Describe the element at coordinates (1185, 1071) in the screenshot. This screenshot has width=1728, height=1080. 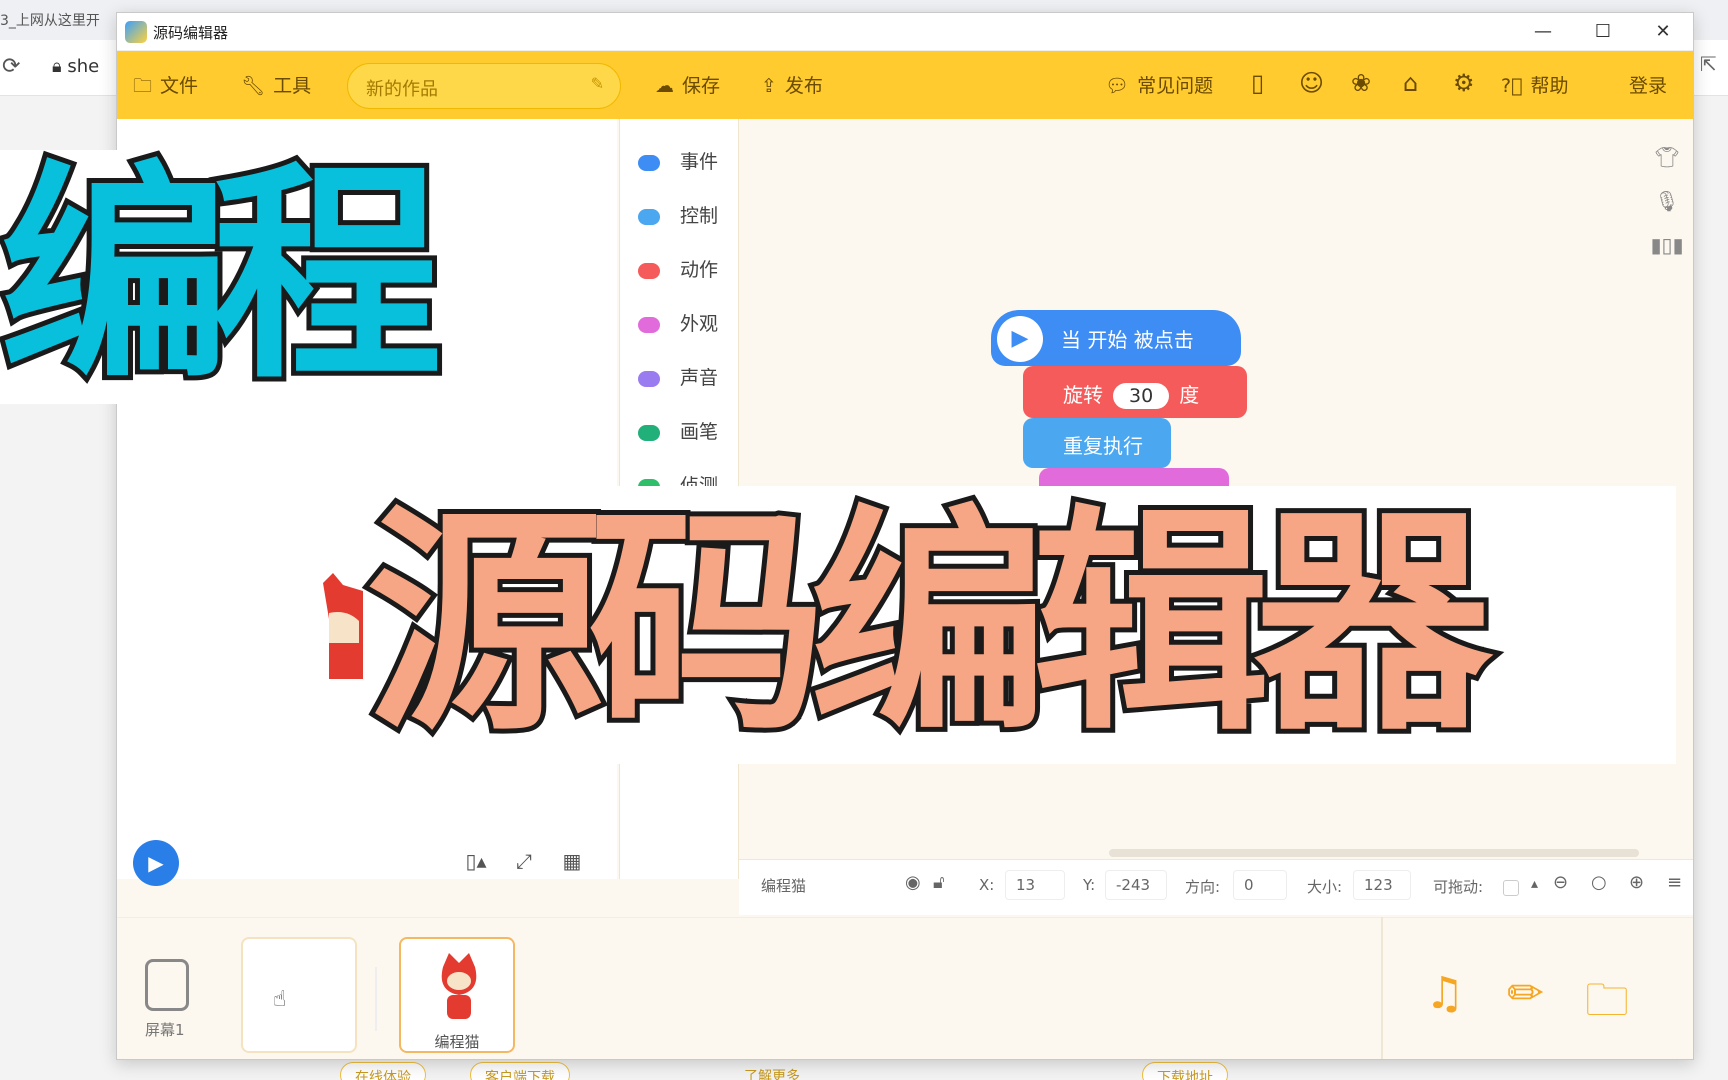
I see `footer-link-address: 下载地址` at that location.